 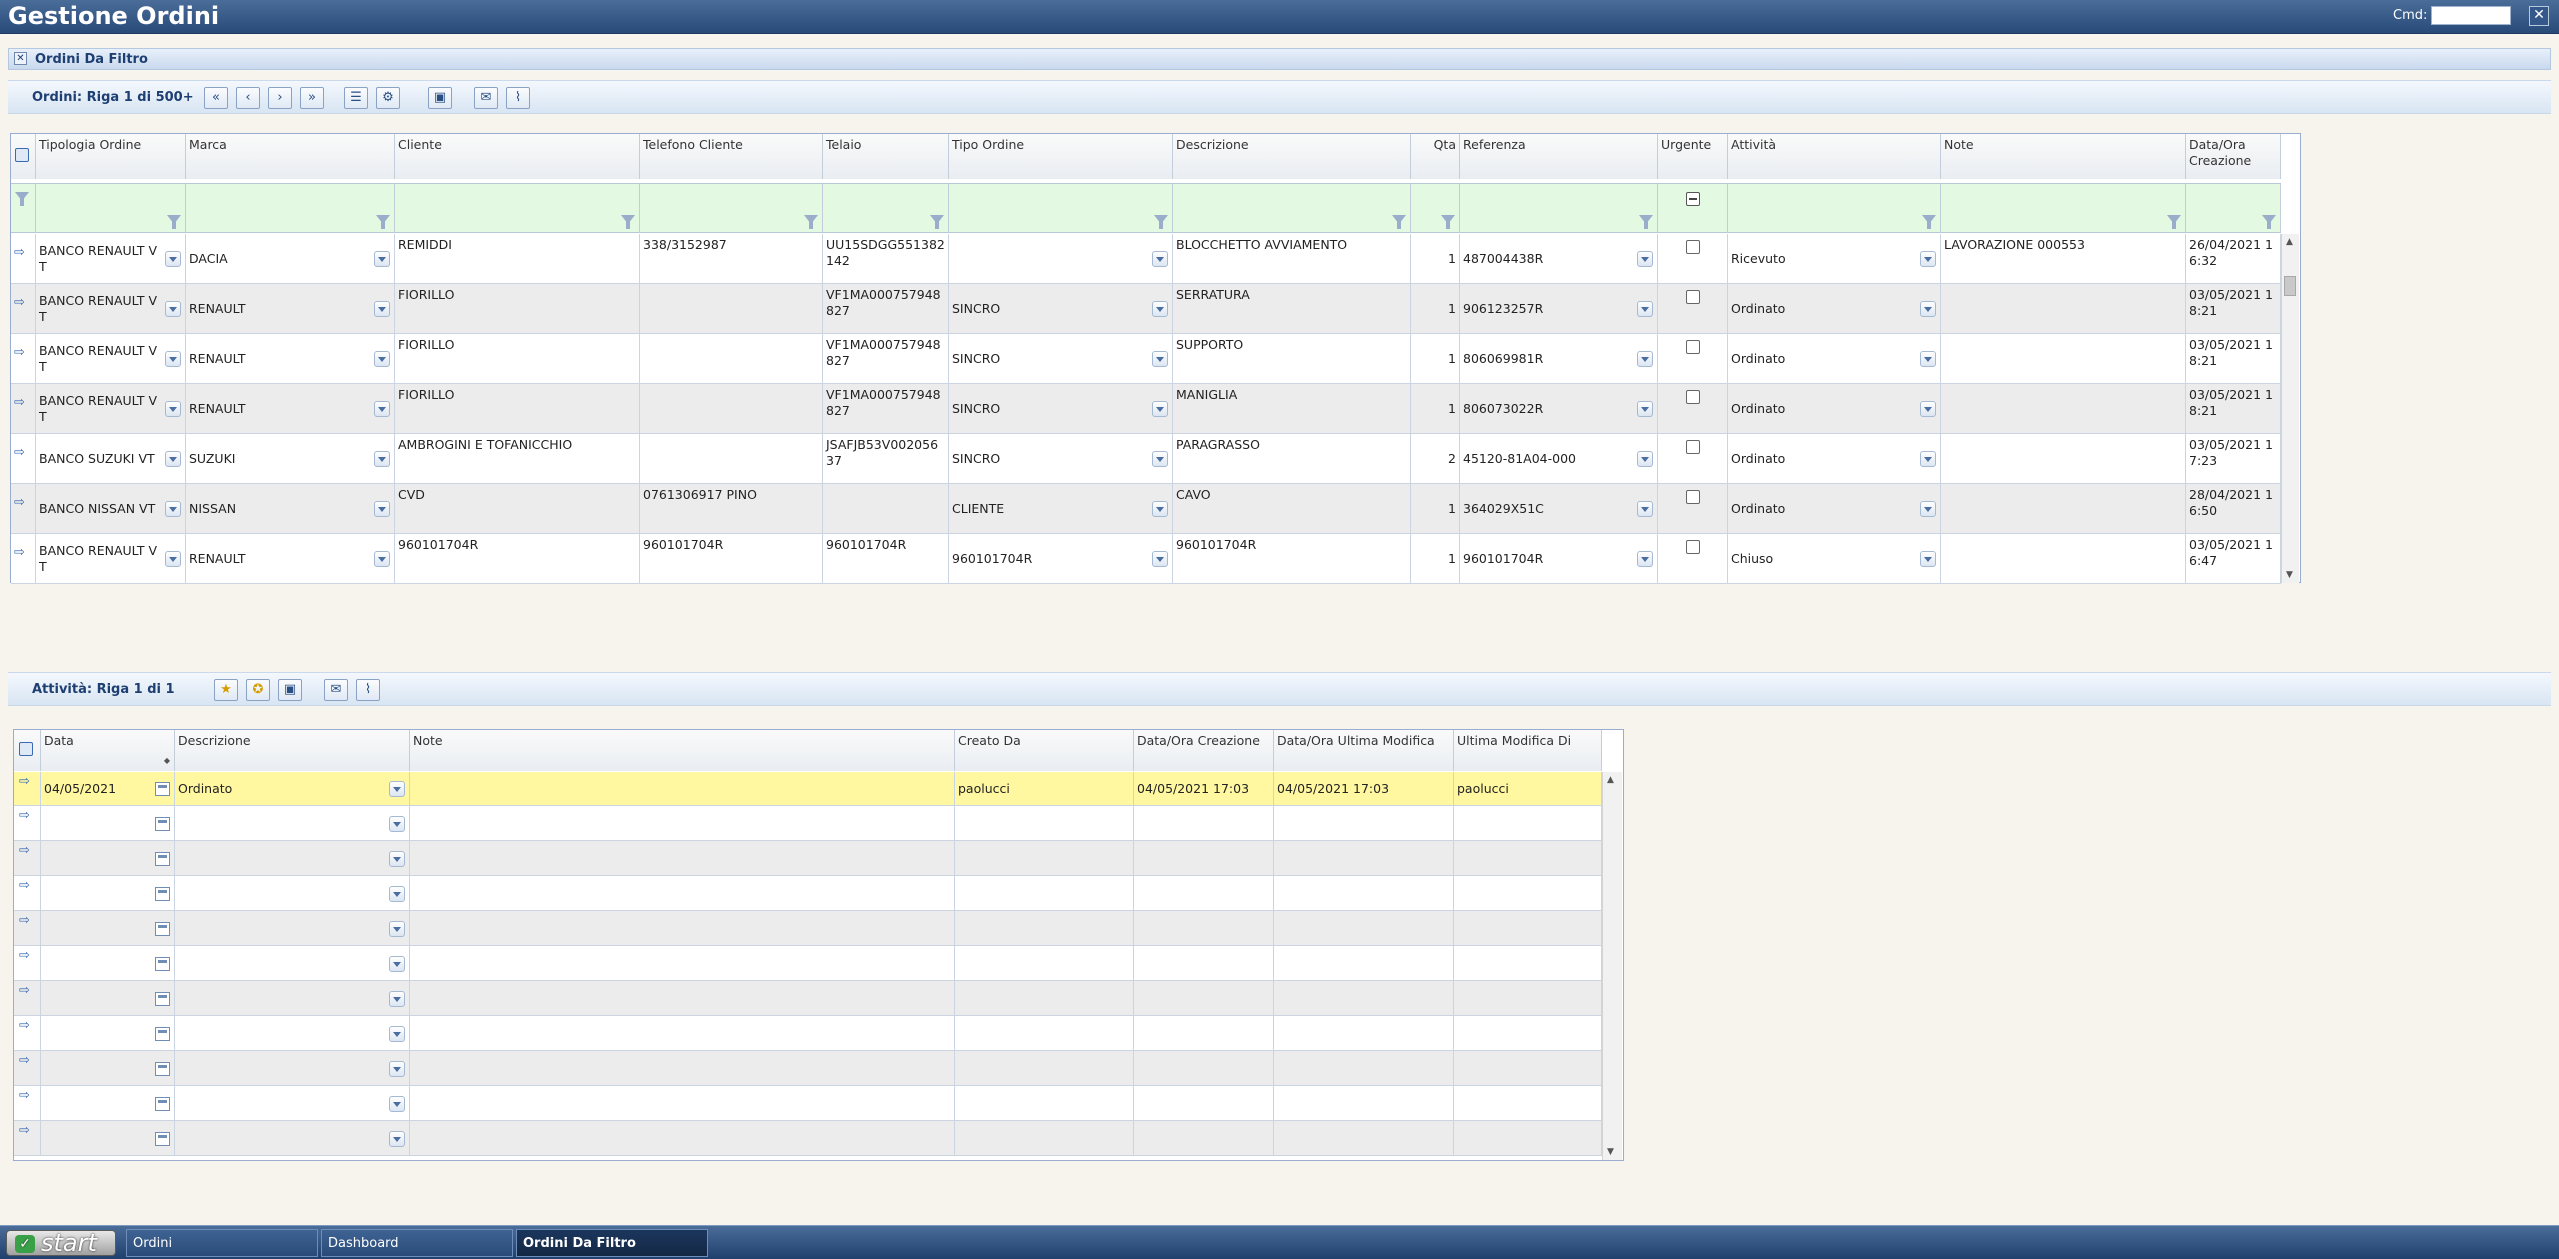 What do you see at coordinates (731, 508) in the screenshot?
I see `cell-telefono: 0761306917 PINO` at bounding box center [731, 508].